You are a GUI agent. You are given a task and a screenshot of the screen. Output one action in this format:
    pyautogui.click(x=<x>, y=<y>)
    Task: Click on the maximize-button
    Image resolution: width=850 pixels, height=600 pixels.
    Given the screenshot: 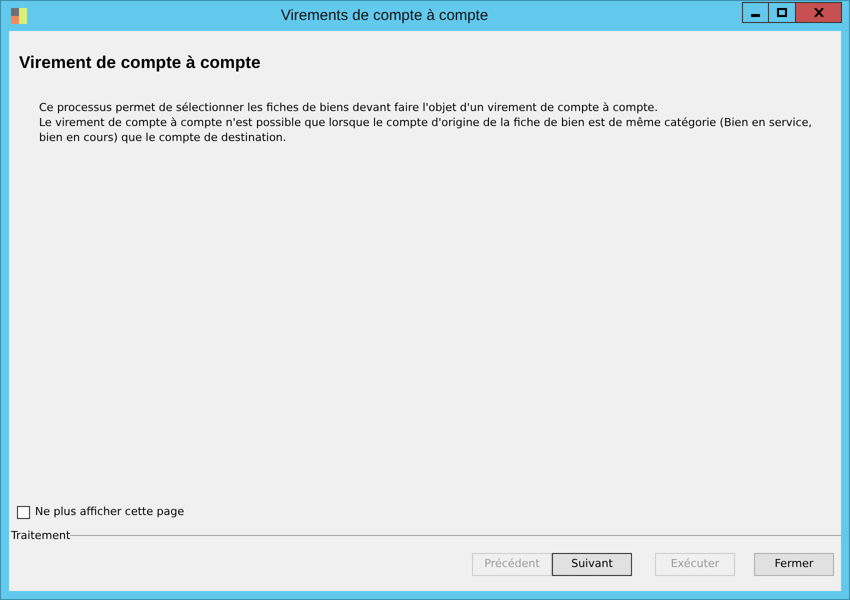 What is the action you would take?
    pyautogui.click(x=782, y=12)
    